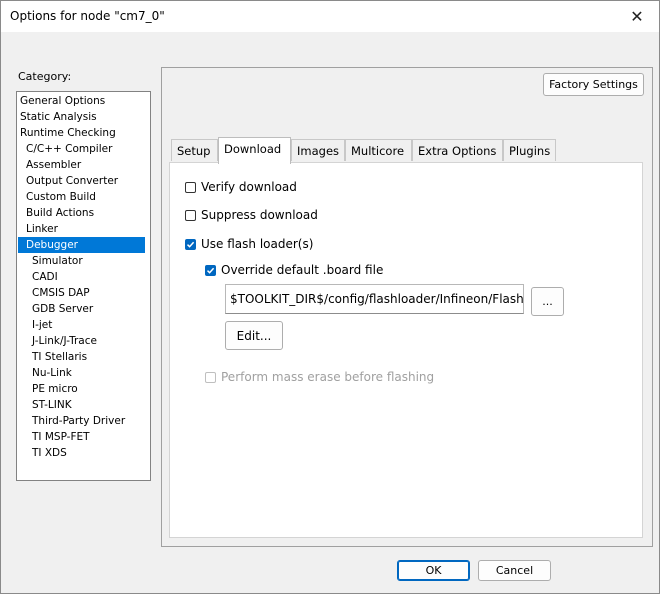  I want to click on category-item-third-party-driver: Third-Party Driver, so click(78, 421).